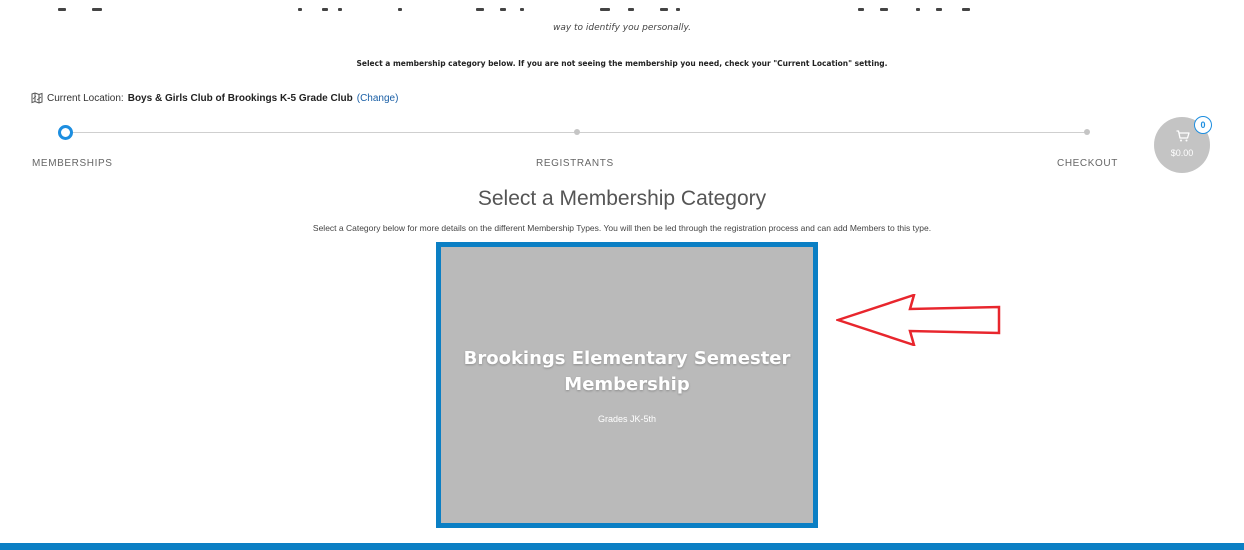  I want to click on shopping-cart-icon, so click(1183, 136).